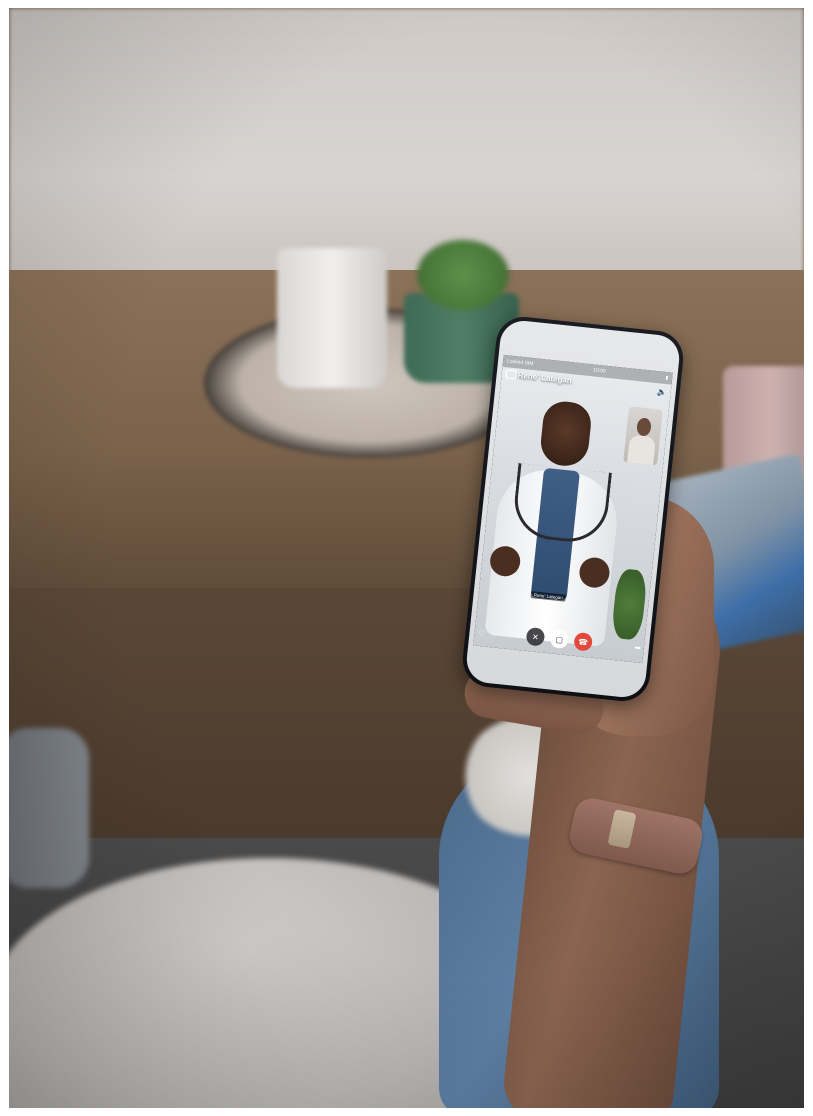 The width and height of the screenshot is (813, 1116). I want to click on self-view-preview, so click(643, 436).